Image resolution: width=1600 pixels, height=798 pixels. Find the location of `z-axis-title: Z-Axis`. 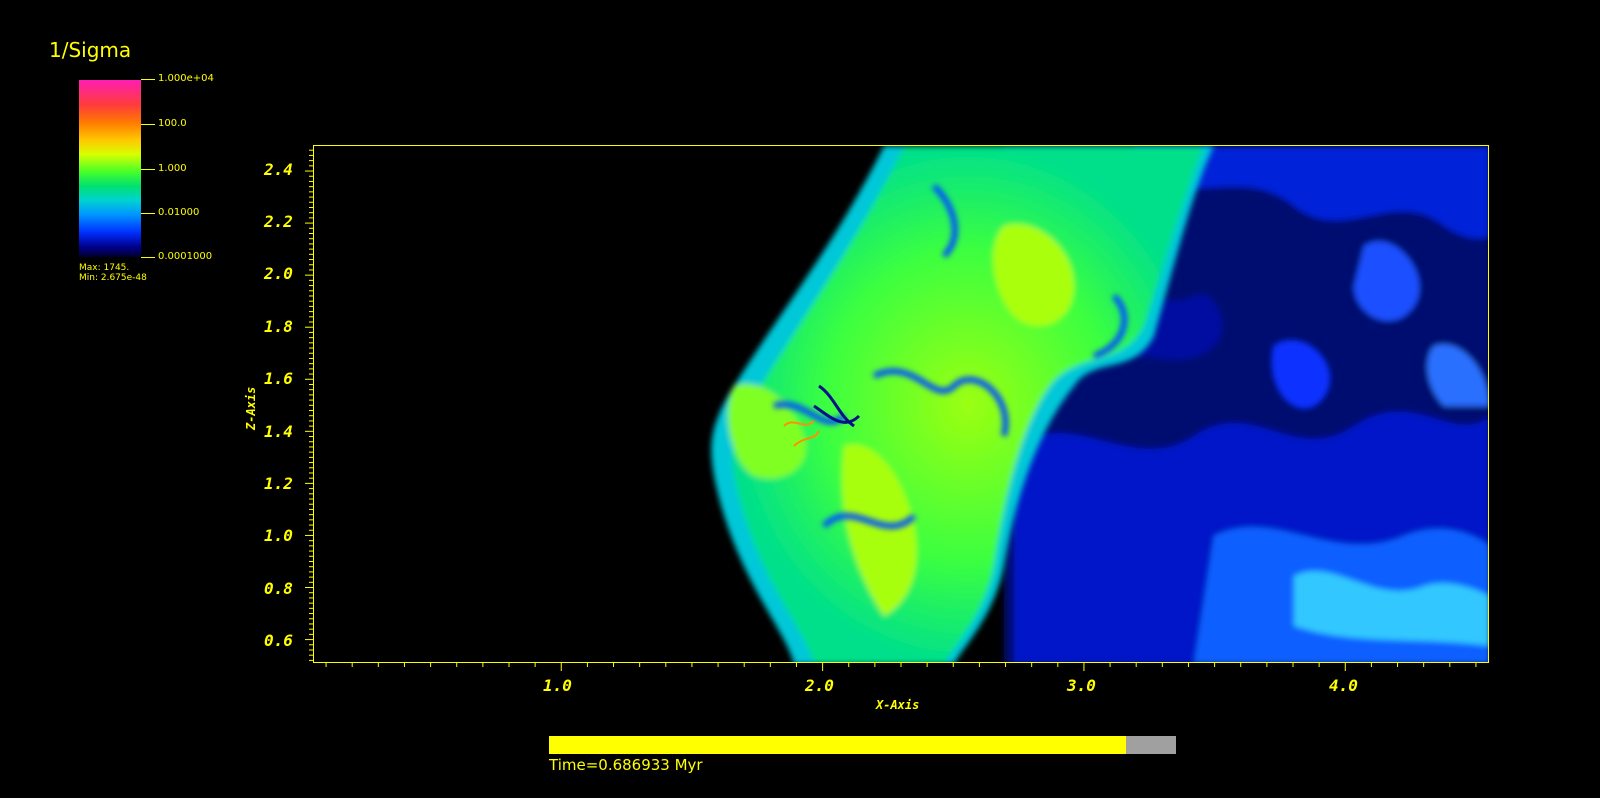

z-axis-title: Z-Axis is located at coordinates (251, 408).